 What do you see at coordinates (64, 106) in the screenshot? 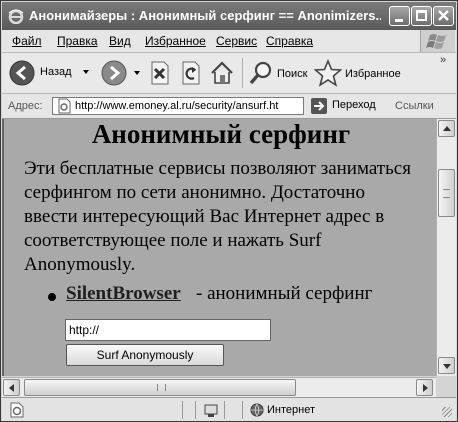
I see `page-icon` at bounding box center [64, 106].